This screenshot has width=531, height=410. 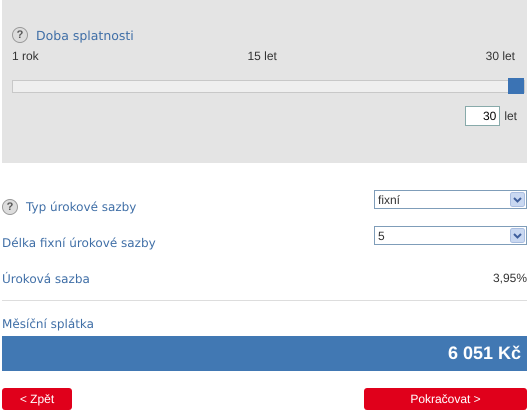 What do you see at coordinates (509, 277) in the screenshot?
I see `rate-value: 3,95%` at bounding box center [509, 277].